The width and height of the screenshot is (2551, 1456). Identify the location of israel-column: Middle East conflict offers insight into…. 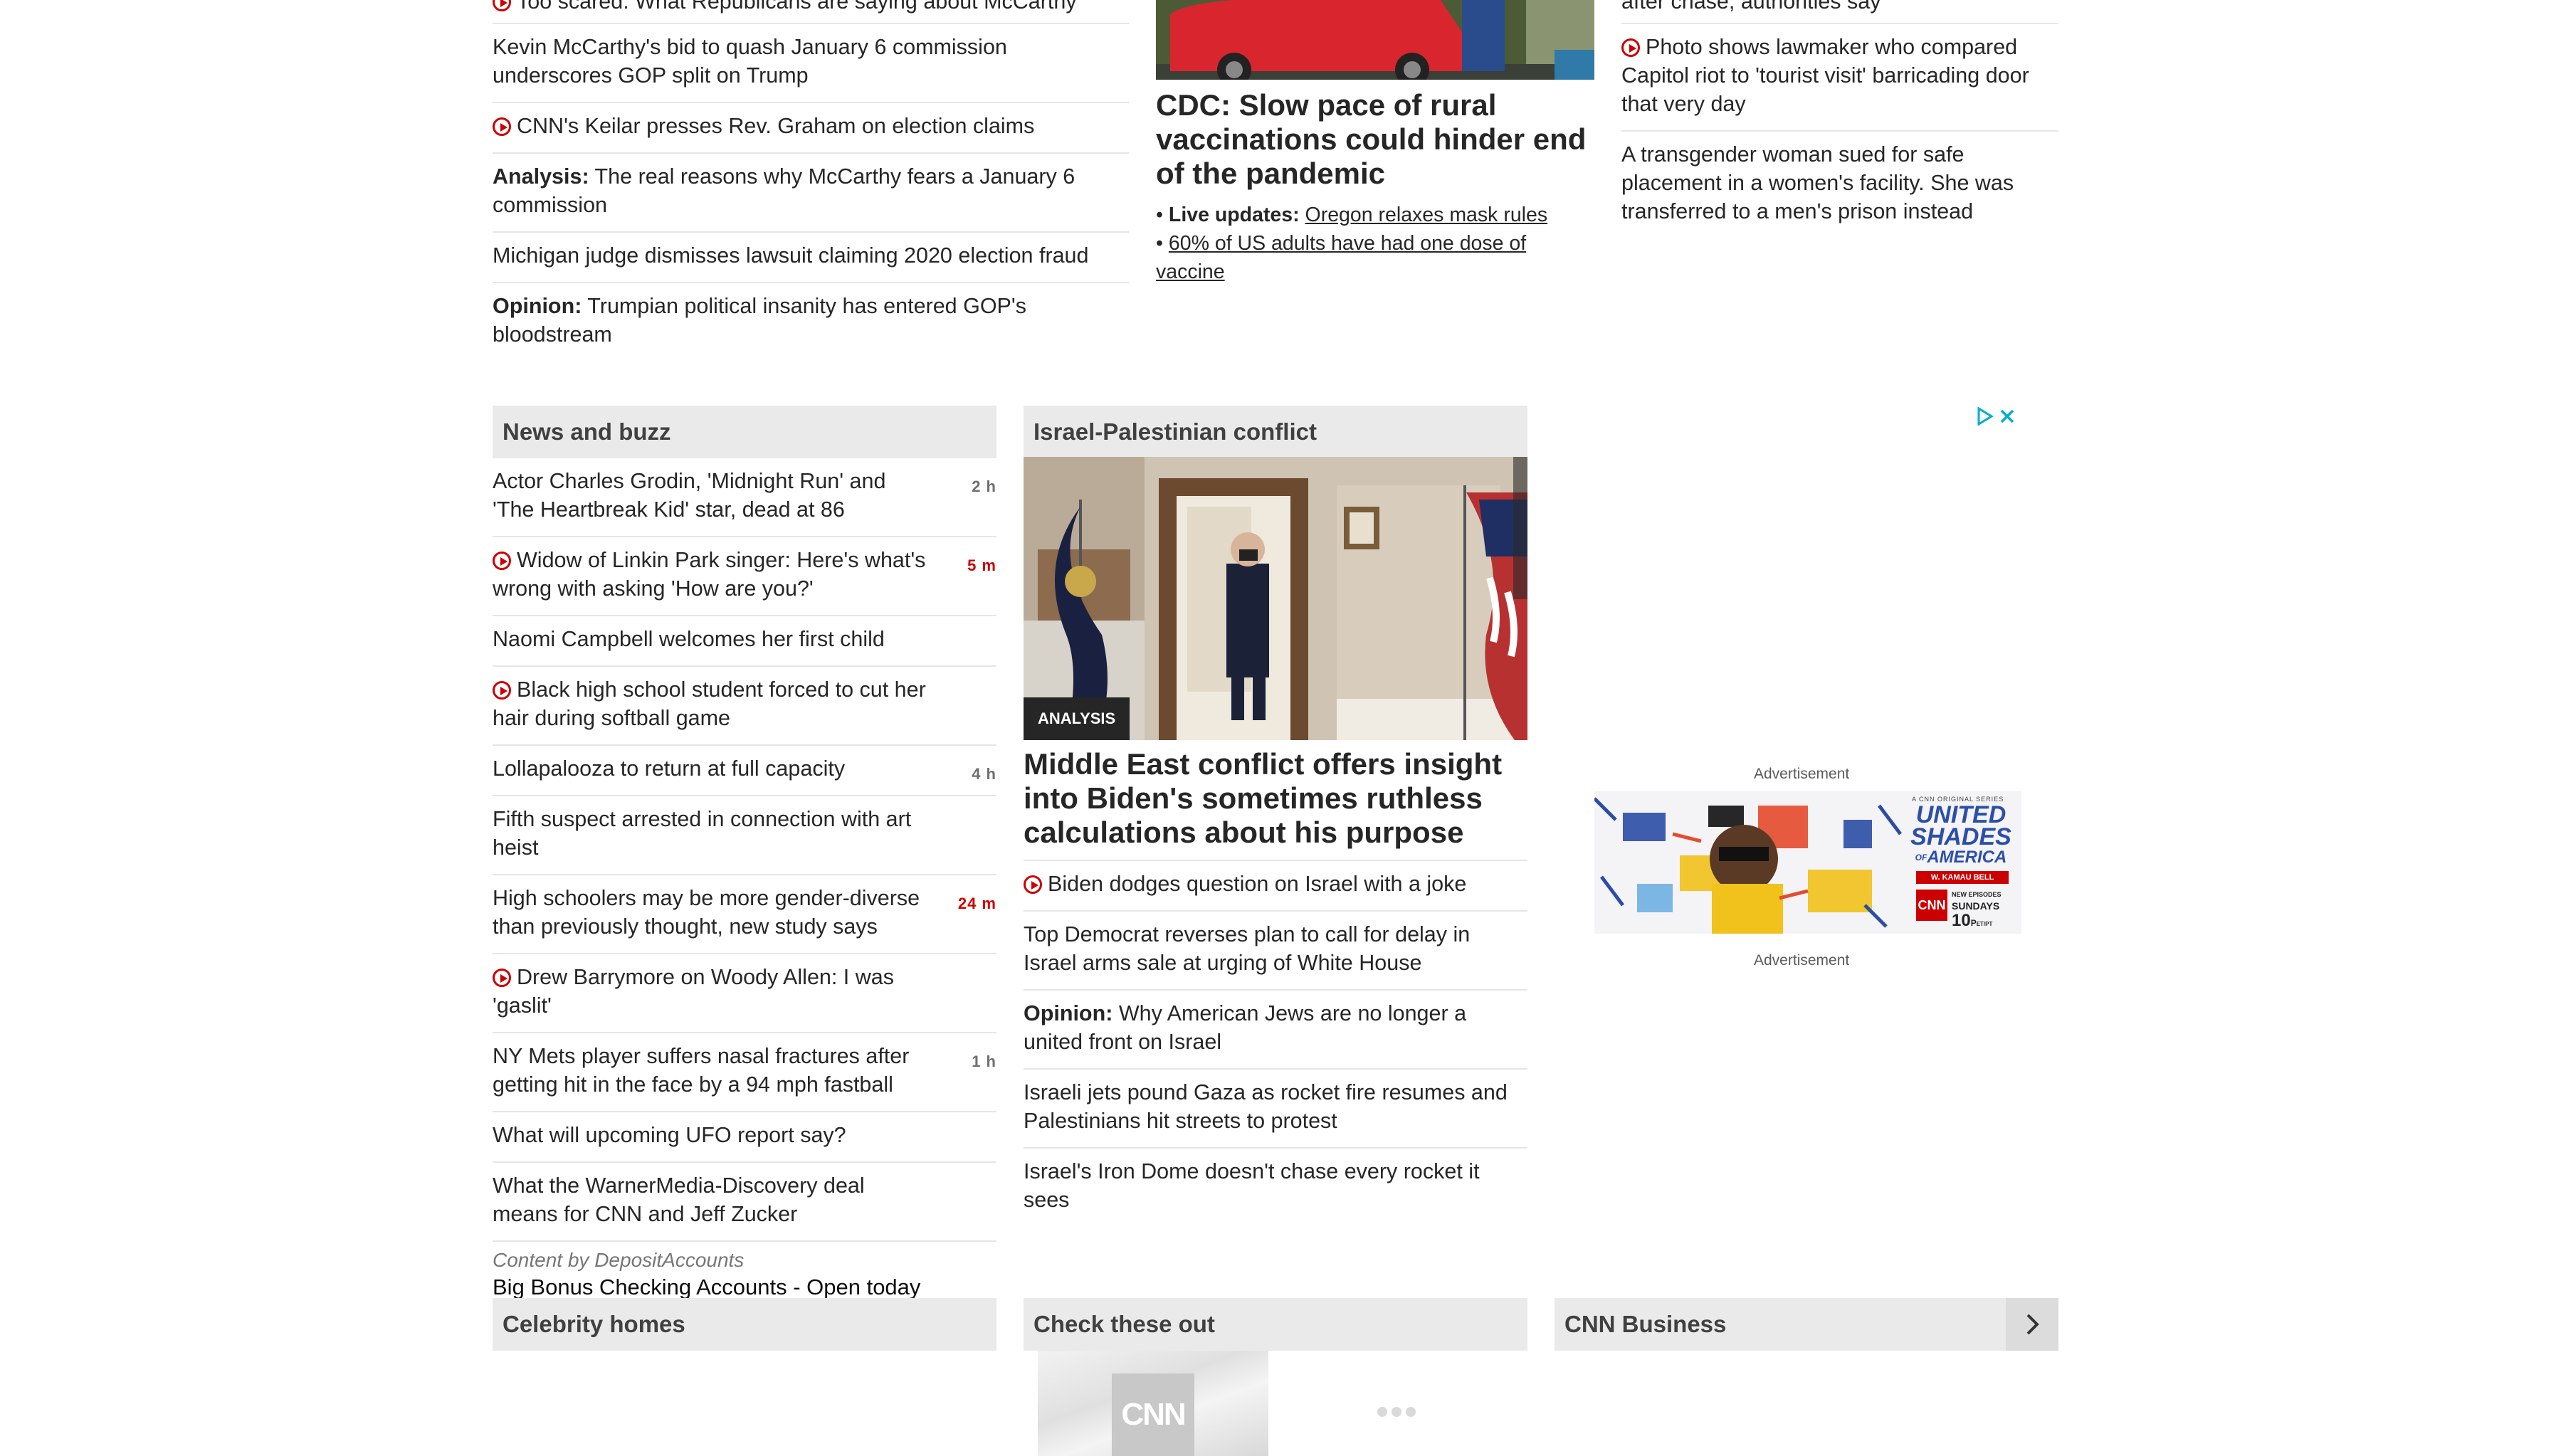
(1275, 986).